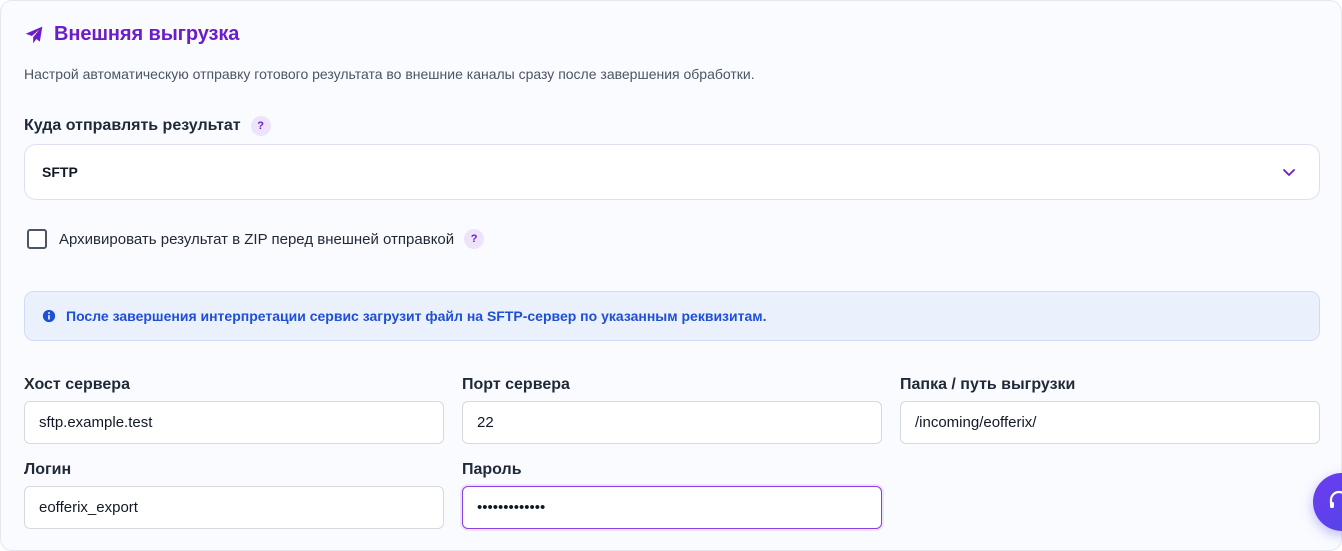  I want to click on path-label: Папка / путь выгрузки, so click(988, 384).